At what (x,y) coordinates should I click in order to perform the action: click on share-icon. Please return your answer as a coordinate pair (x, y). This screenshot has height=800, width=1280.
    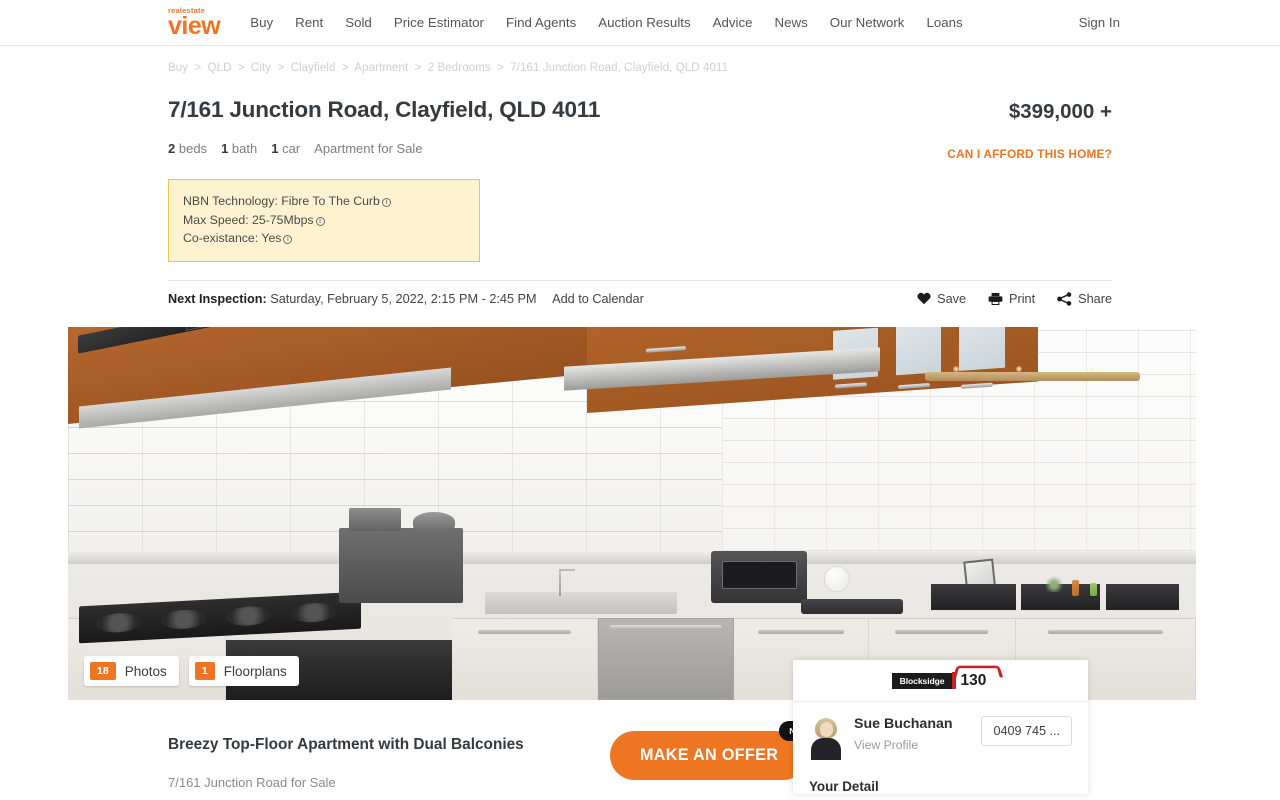
    Looking at the image, I should click on (1064, 299).